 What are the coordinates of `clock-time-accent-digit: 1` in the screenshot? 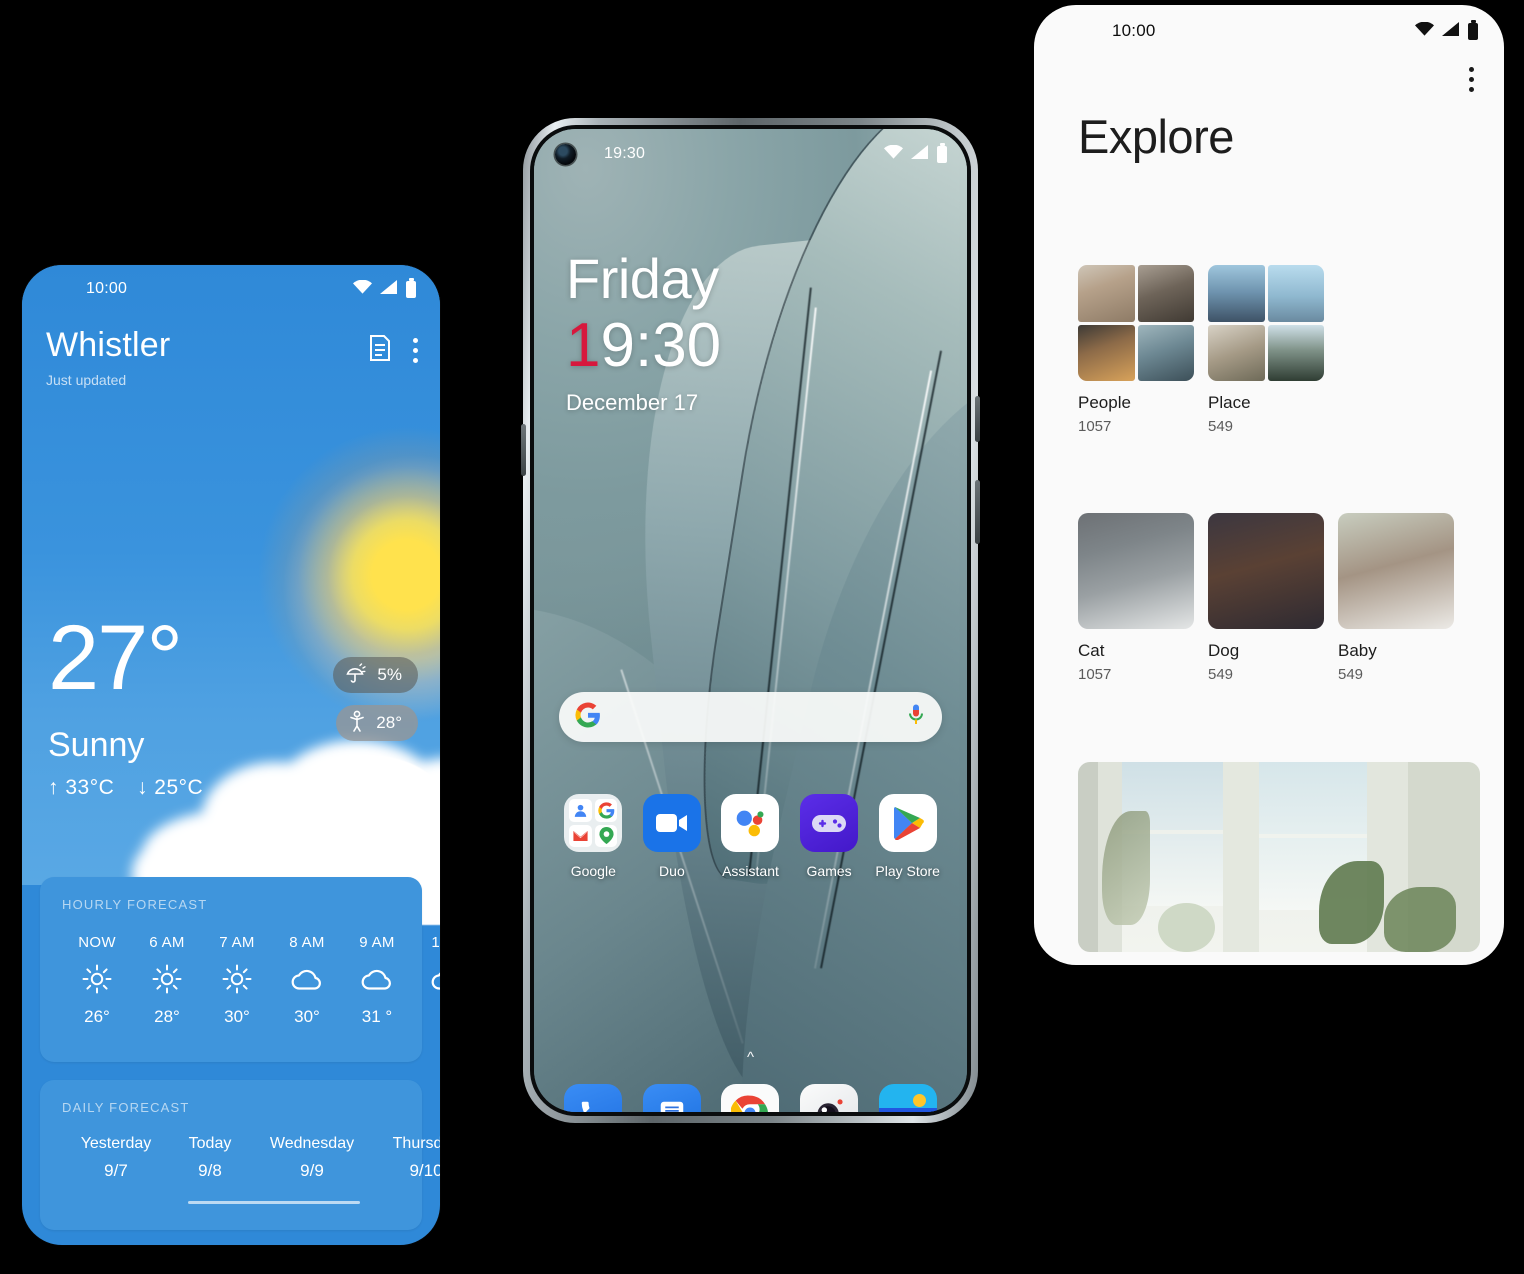 It's located at (583, 345).